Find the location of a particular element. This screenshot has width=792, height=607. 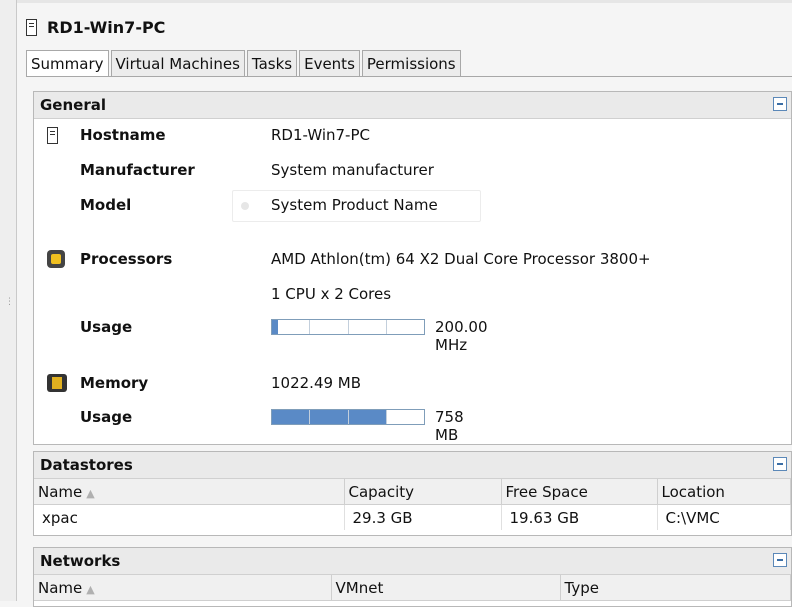

networks-panel-header: Networks is located at coordinates (412, 561).